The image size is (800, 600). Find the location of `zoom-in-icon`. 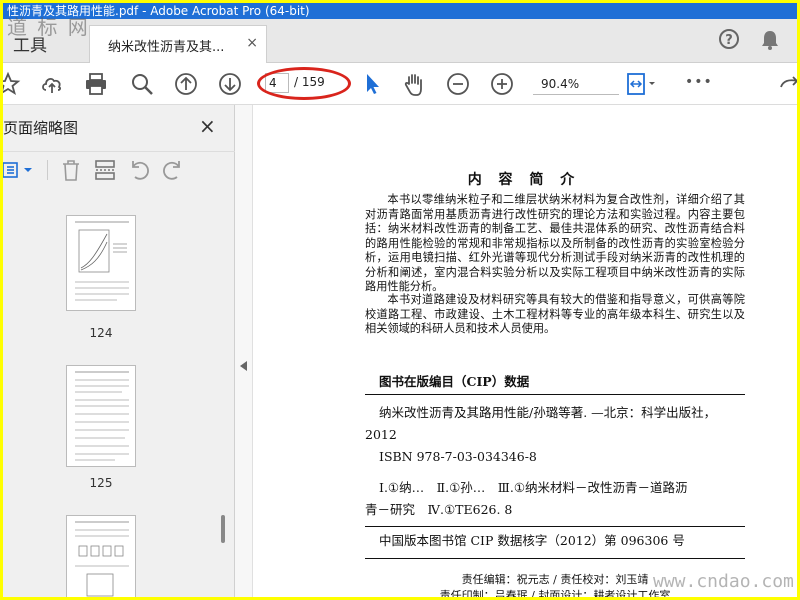

zoom-in-icon is located at coordinates (502, 84).